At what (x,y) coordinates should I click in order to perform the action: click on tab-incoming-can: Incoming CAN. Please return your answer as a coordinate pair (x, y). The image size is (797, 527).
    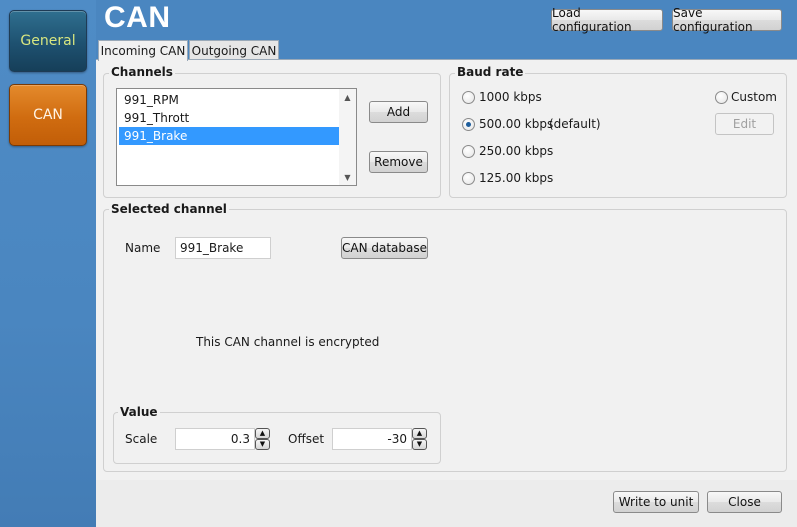
    Looking at the image, I should click on (143, 50).